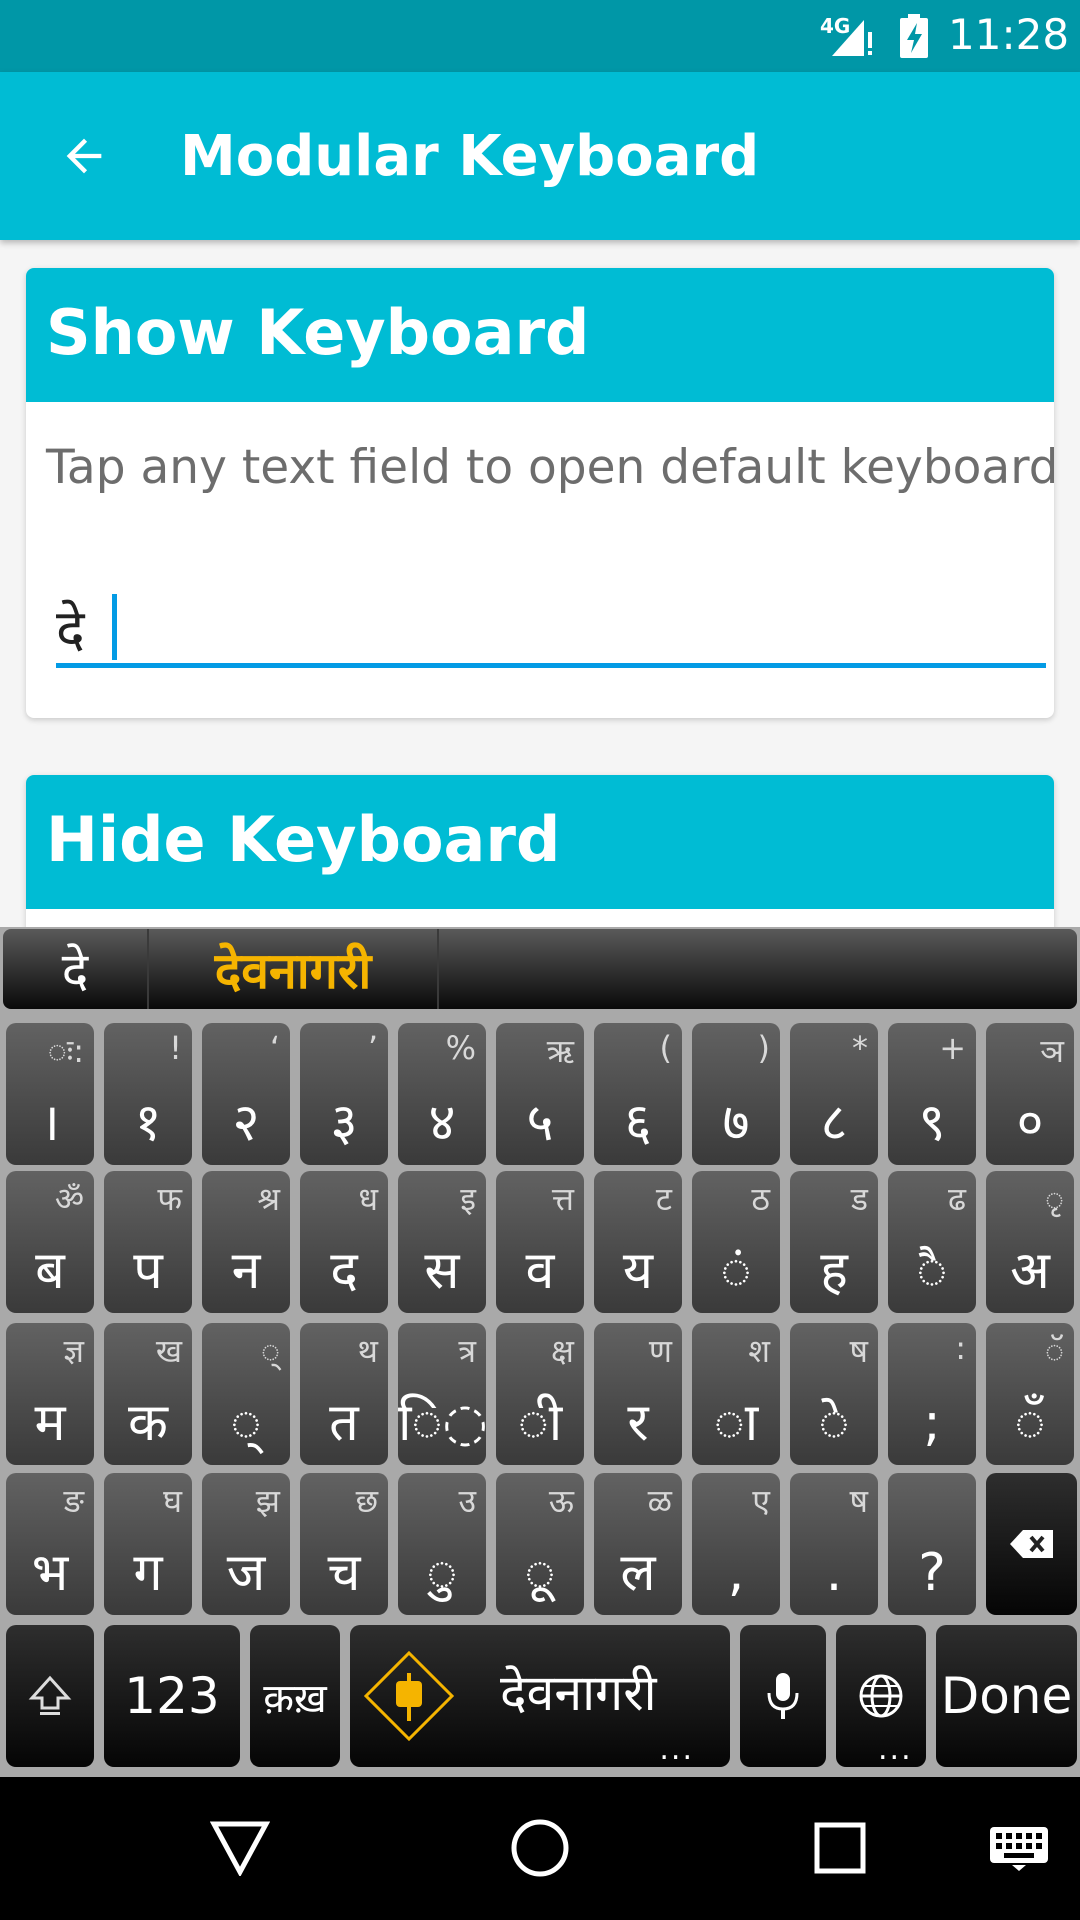  I want to click on char-key-label: ५, so click(540, 1123).